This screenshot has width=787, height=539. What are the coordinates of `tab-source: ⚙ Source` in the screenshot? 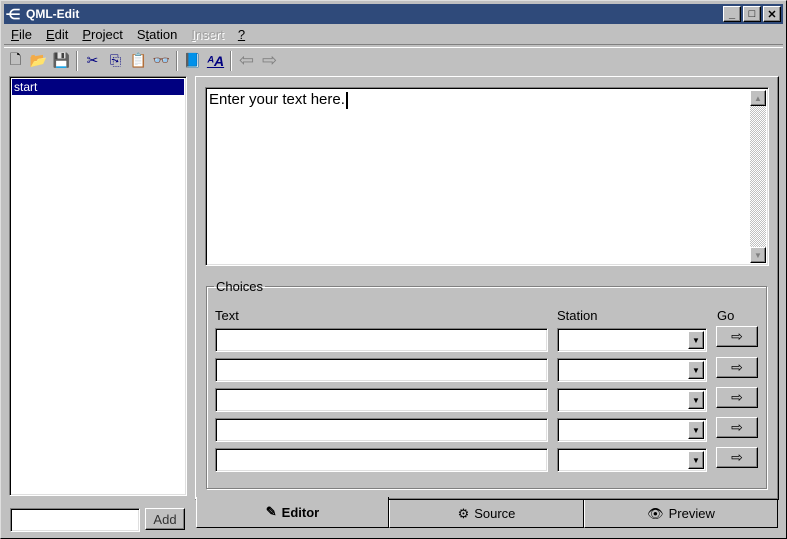 It's located at (486, 514).